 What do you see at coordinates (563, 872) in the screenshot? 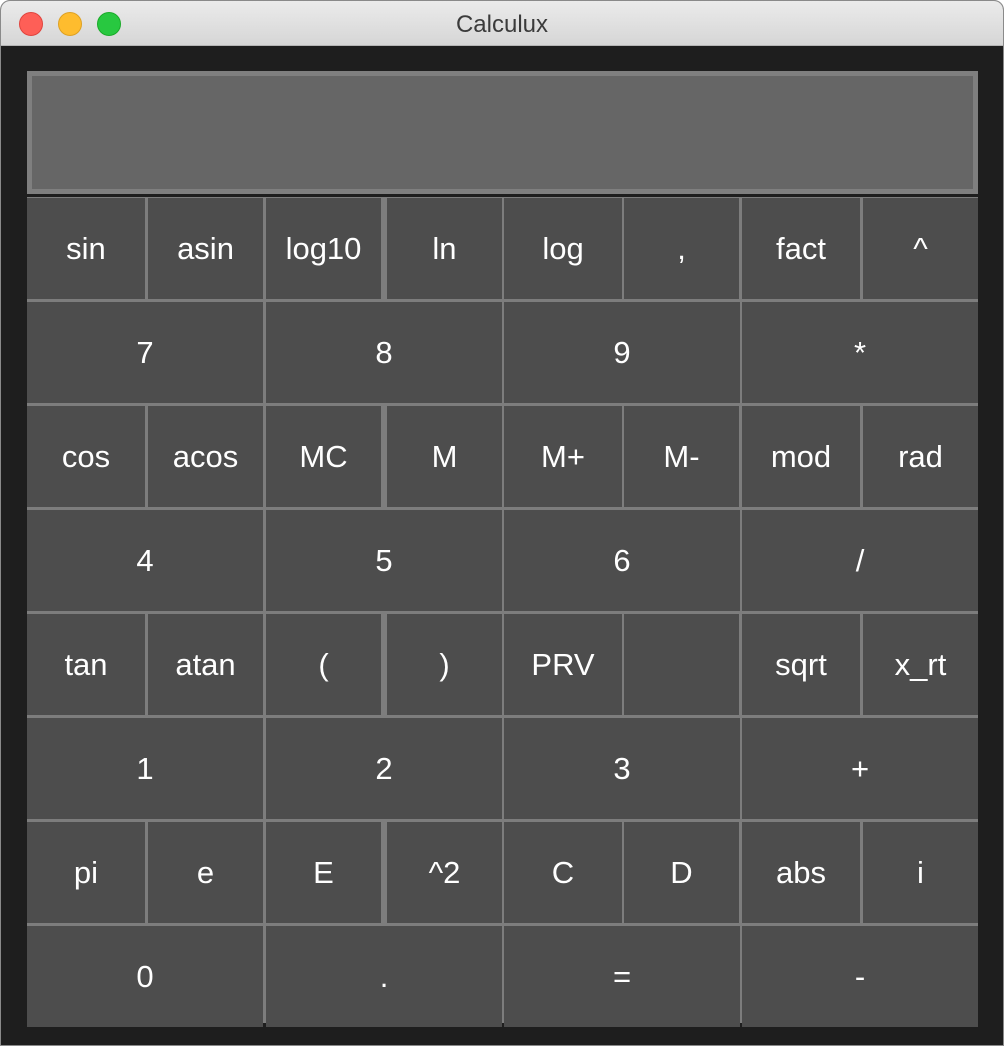
I see `clear-button: C` at bounding box center [563, 872].